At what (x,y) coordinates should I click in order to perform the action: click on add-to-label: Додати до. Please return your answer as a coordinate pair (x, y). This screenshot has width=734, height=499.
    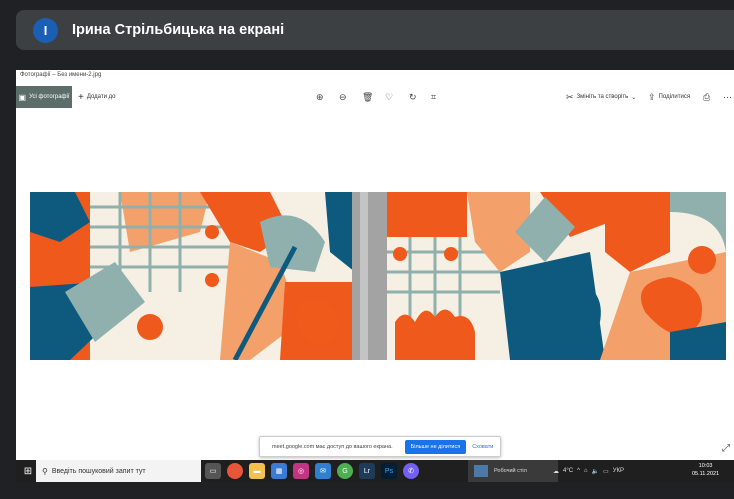
    Looking at the image, I should click on (101, 97).